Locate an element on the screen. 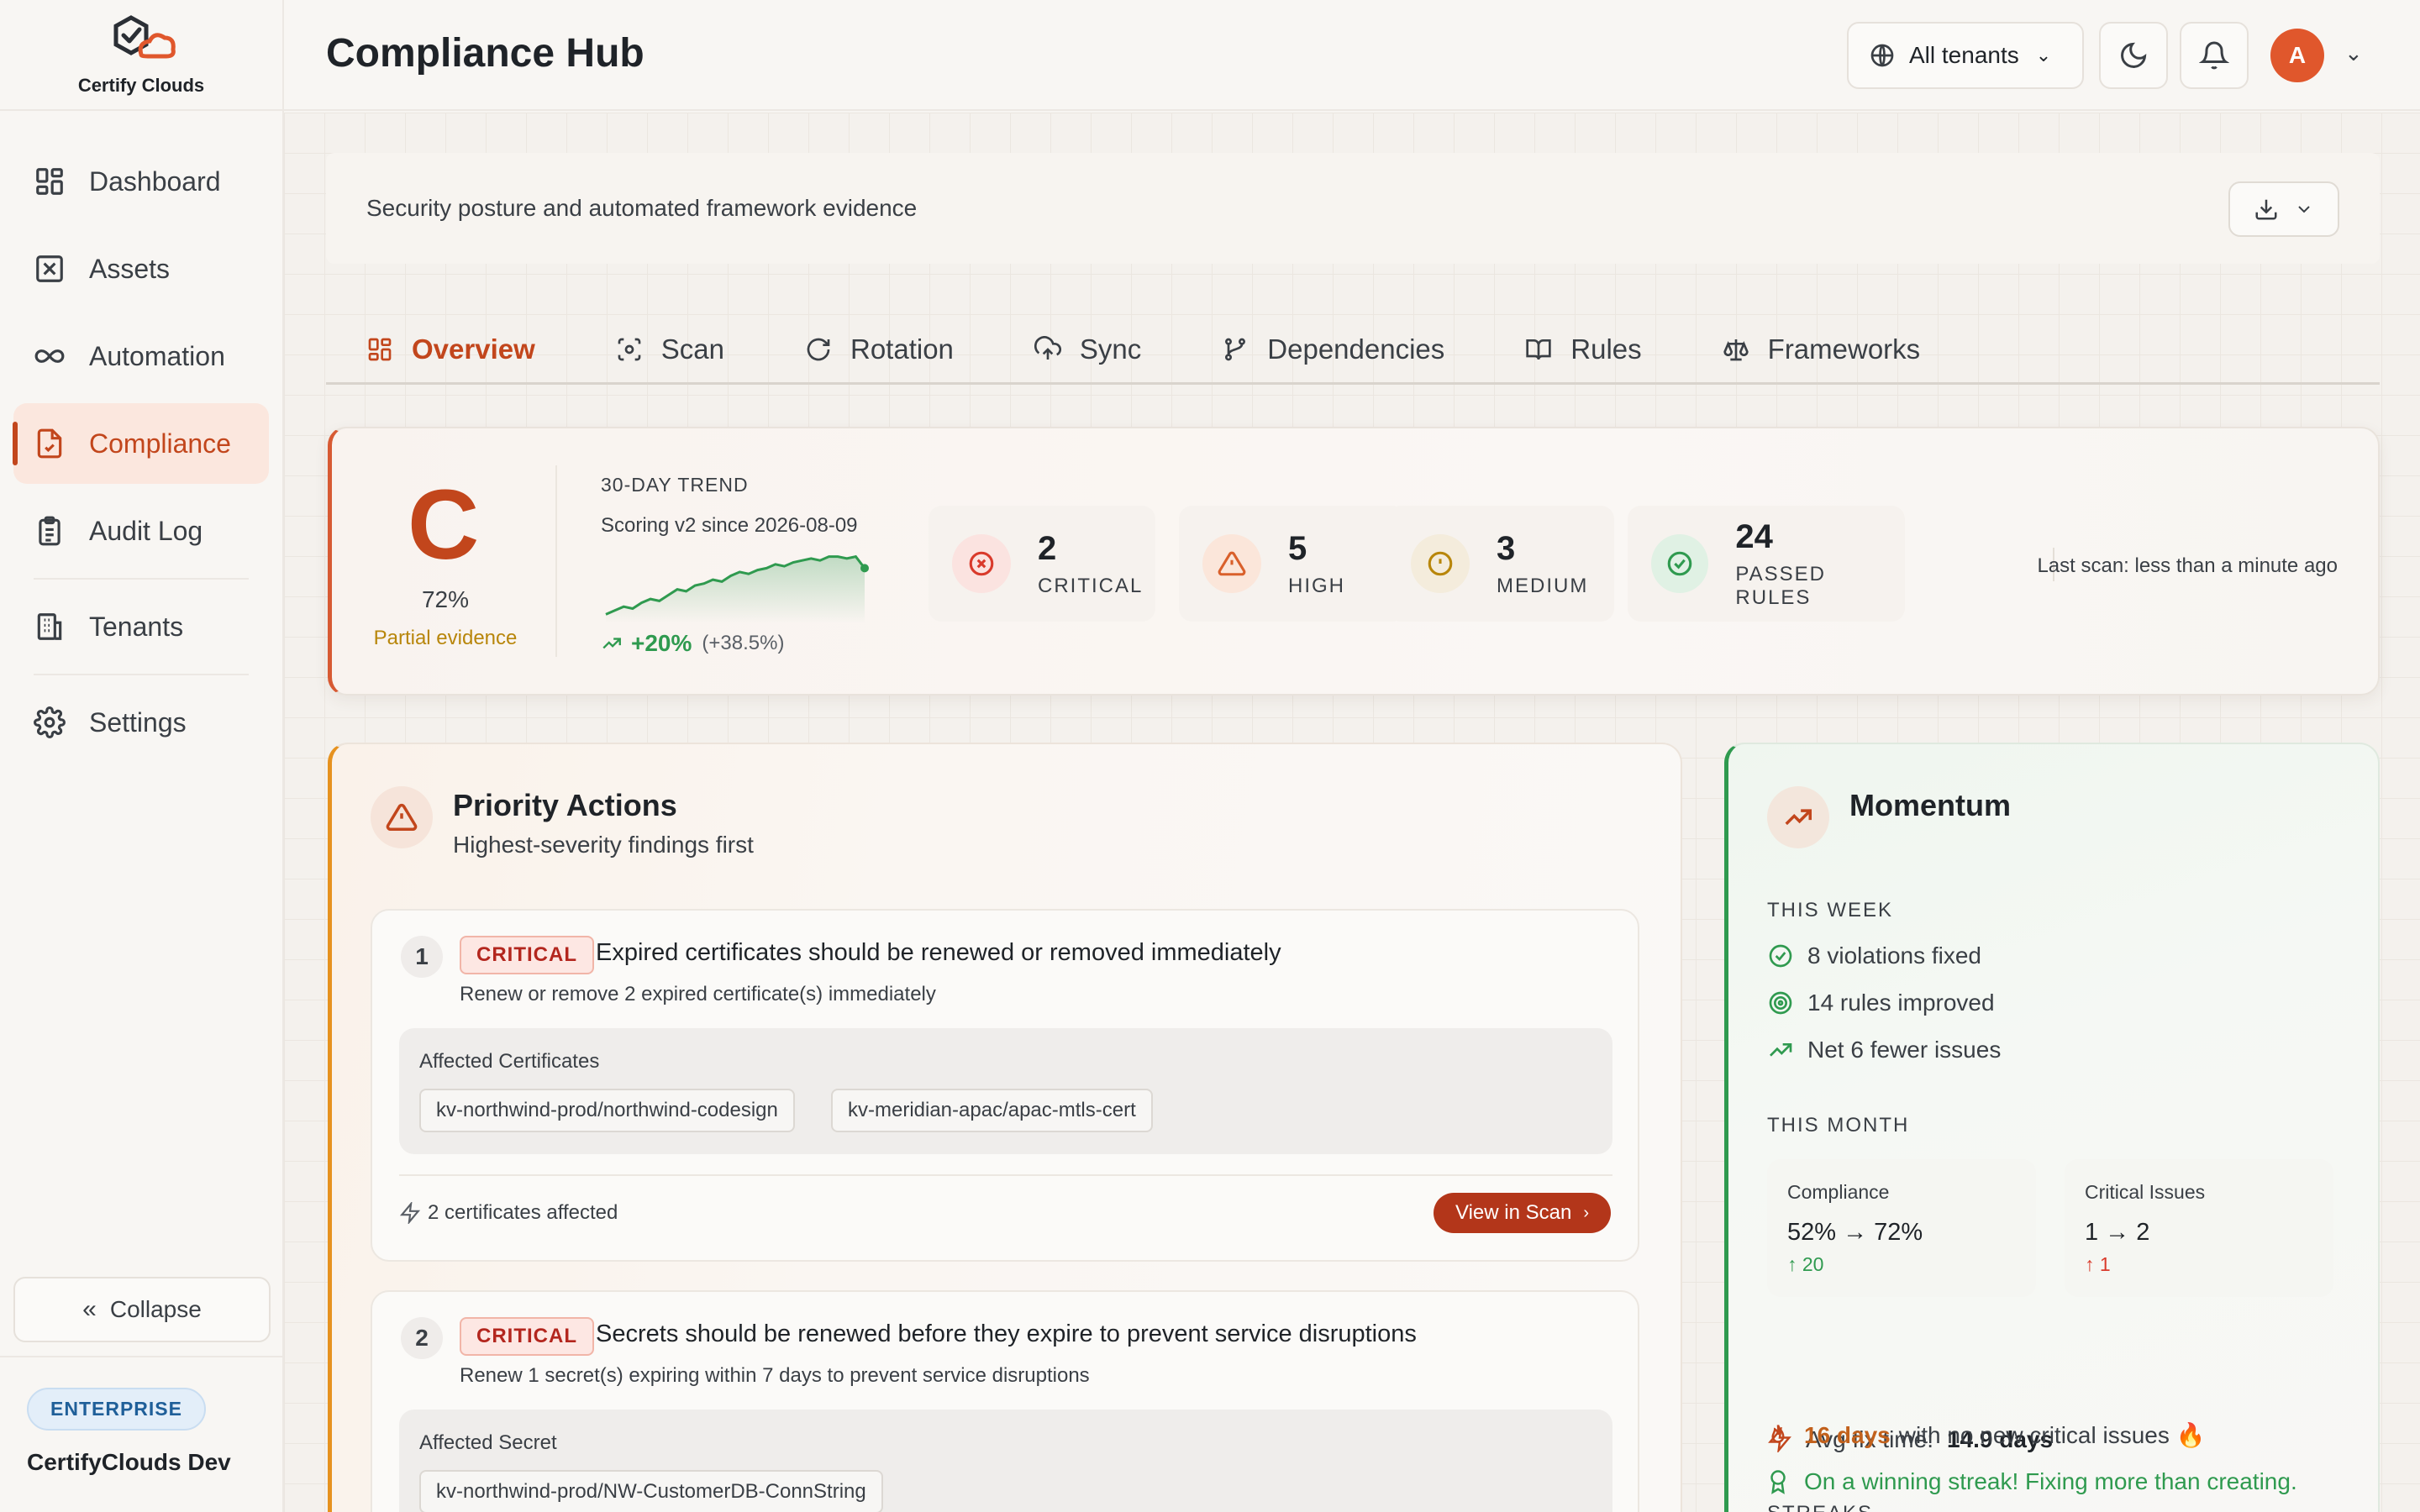  compliance-percent: 72% is located at coordinates (446, 599).